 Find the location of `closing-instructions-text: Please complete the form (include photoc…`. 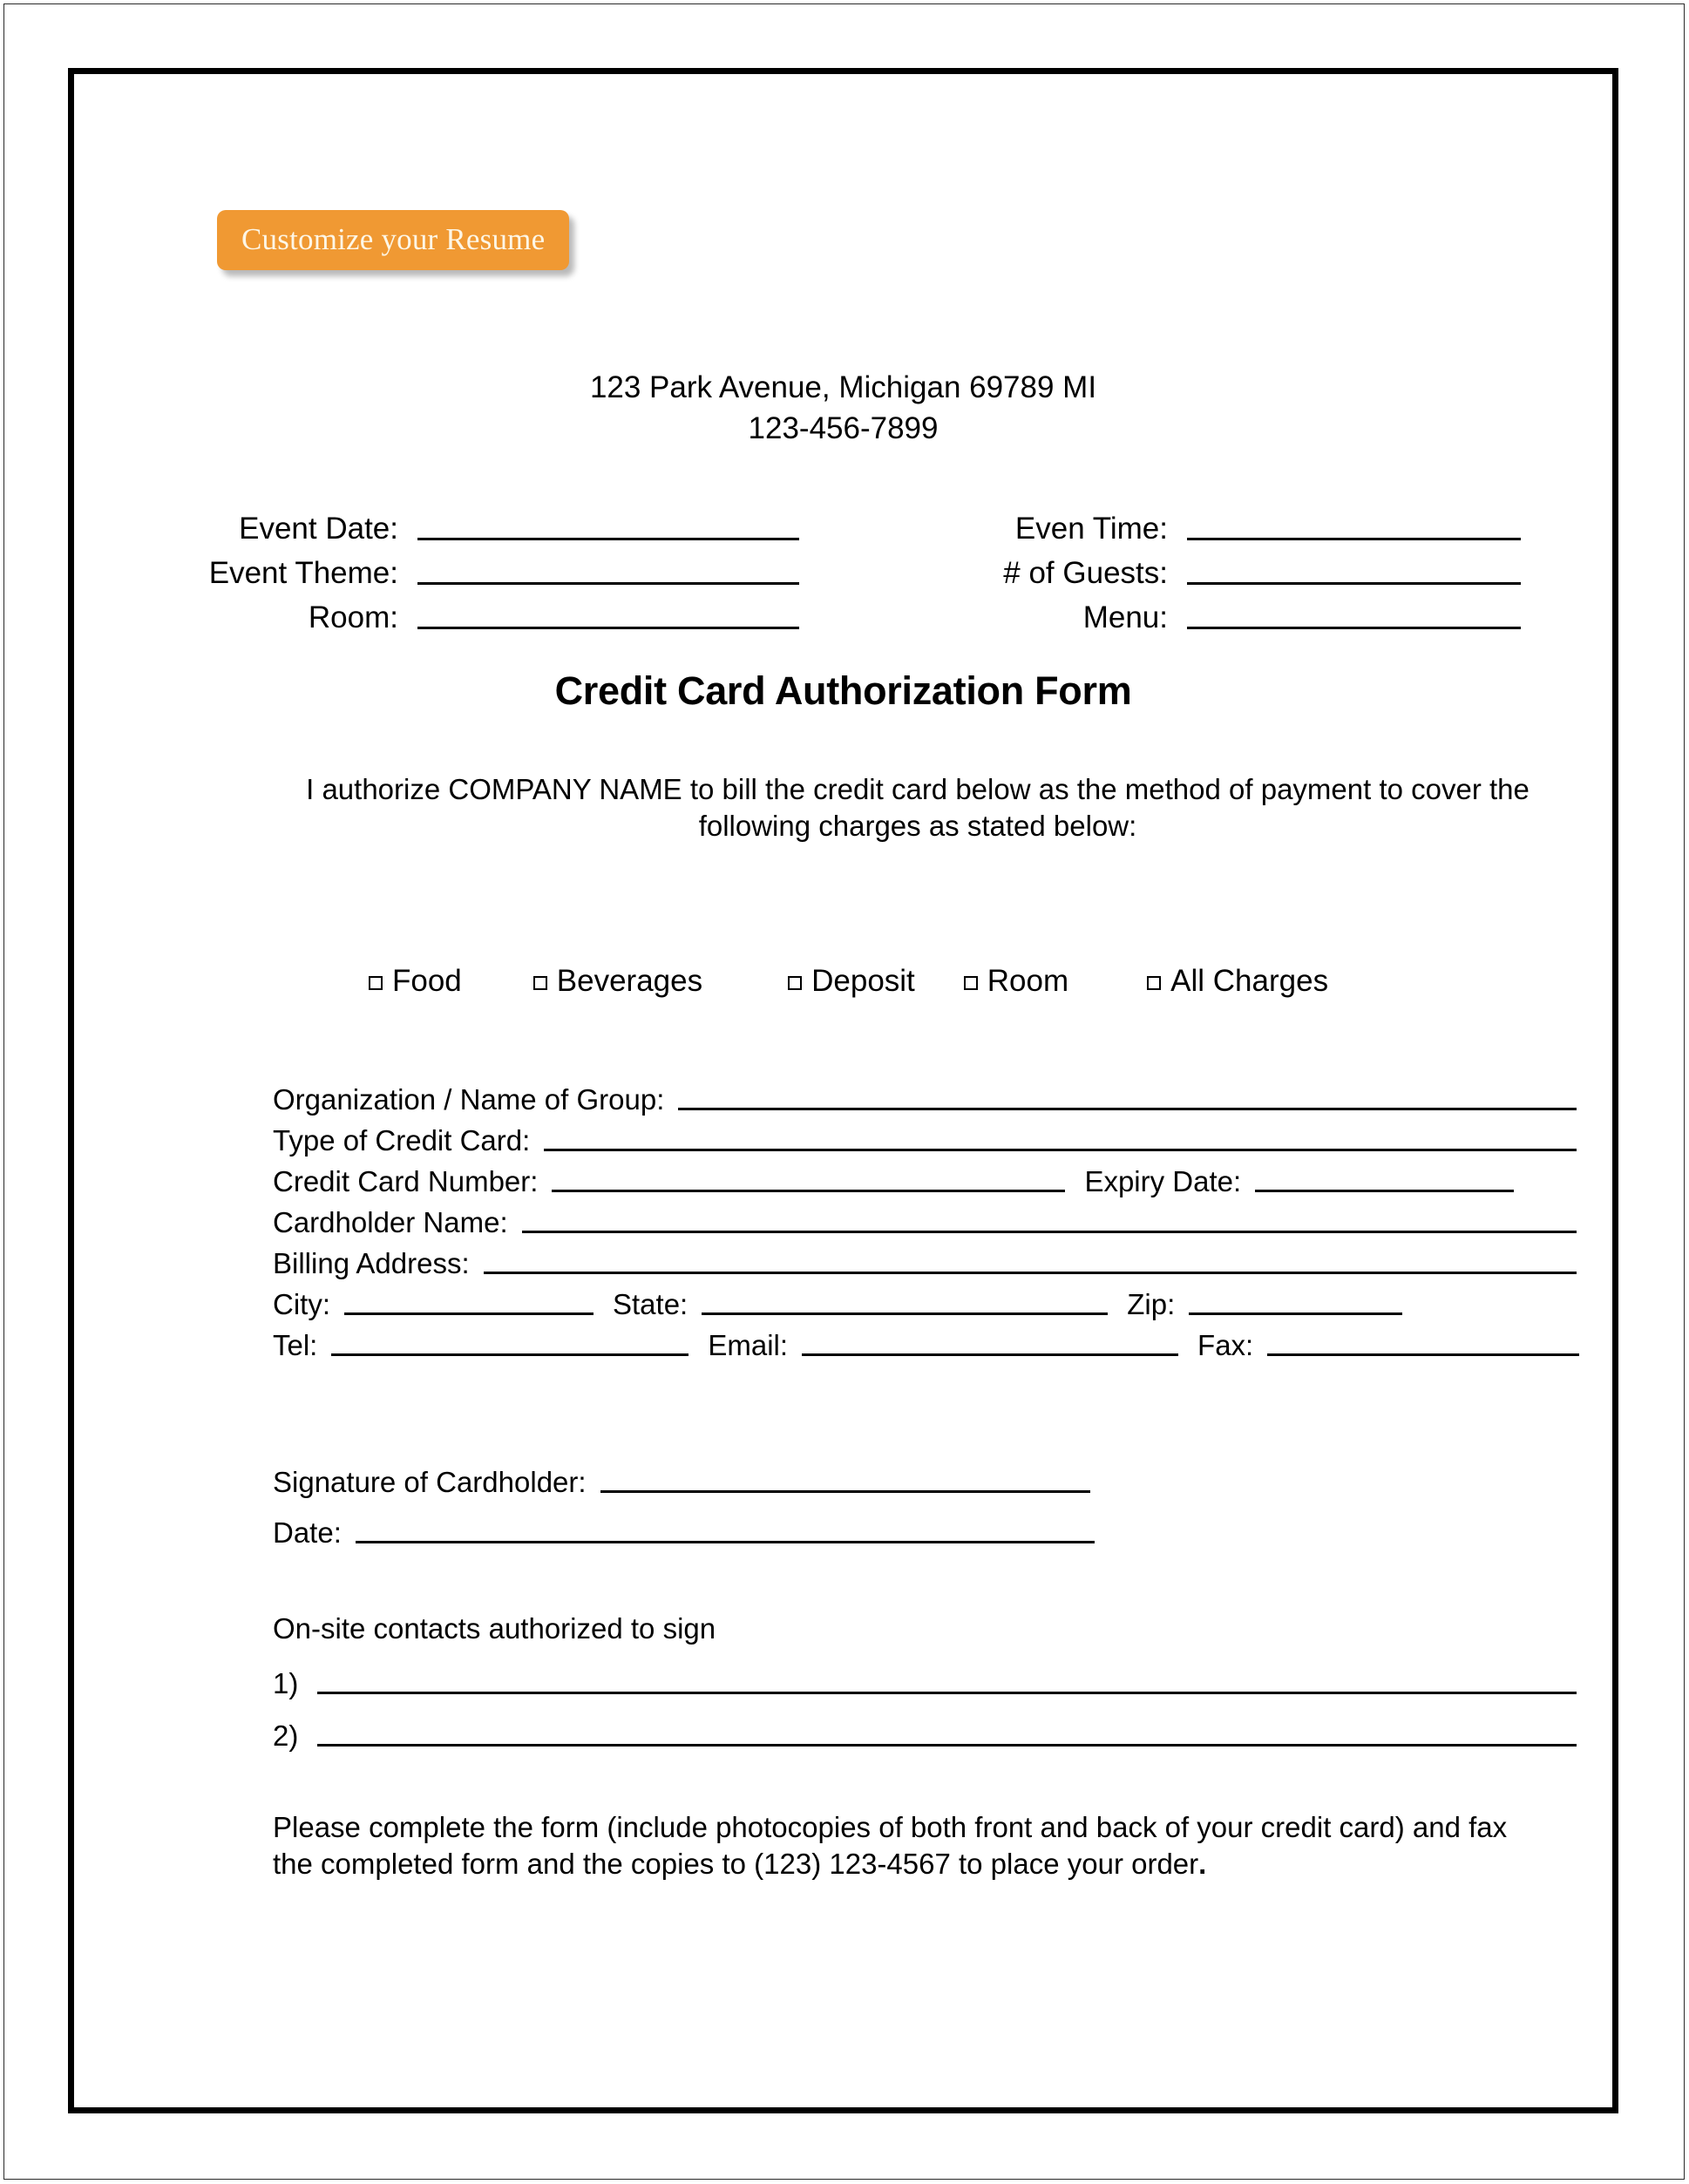

closing-instructions-text: Please complete the form (include photoc… is located at coordinates (890, 1845).